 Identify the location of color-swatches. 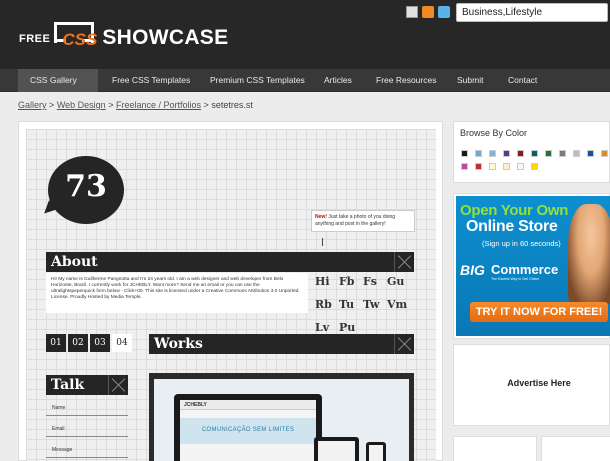
(535, 160).